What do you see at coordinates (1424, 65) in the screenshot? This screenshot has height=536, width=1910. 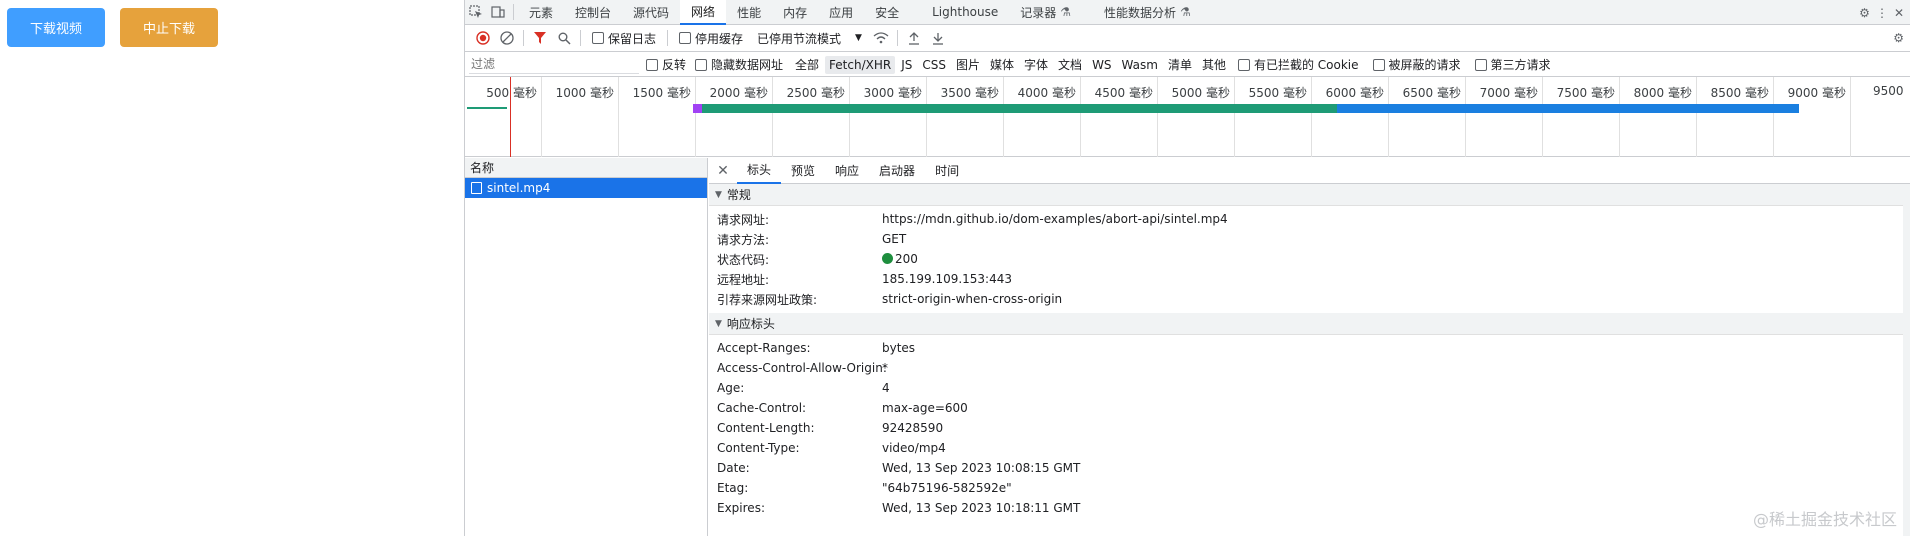 I see `blocked-requests-label: 被屏蔽的请求` at bounding box center [1424, 65].